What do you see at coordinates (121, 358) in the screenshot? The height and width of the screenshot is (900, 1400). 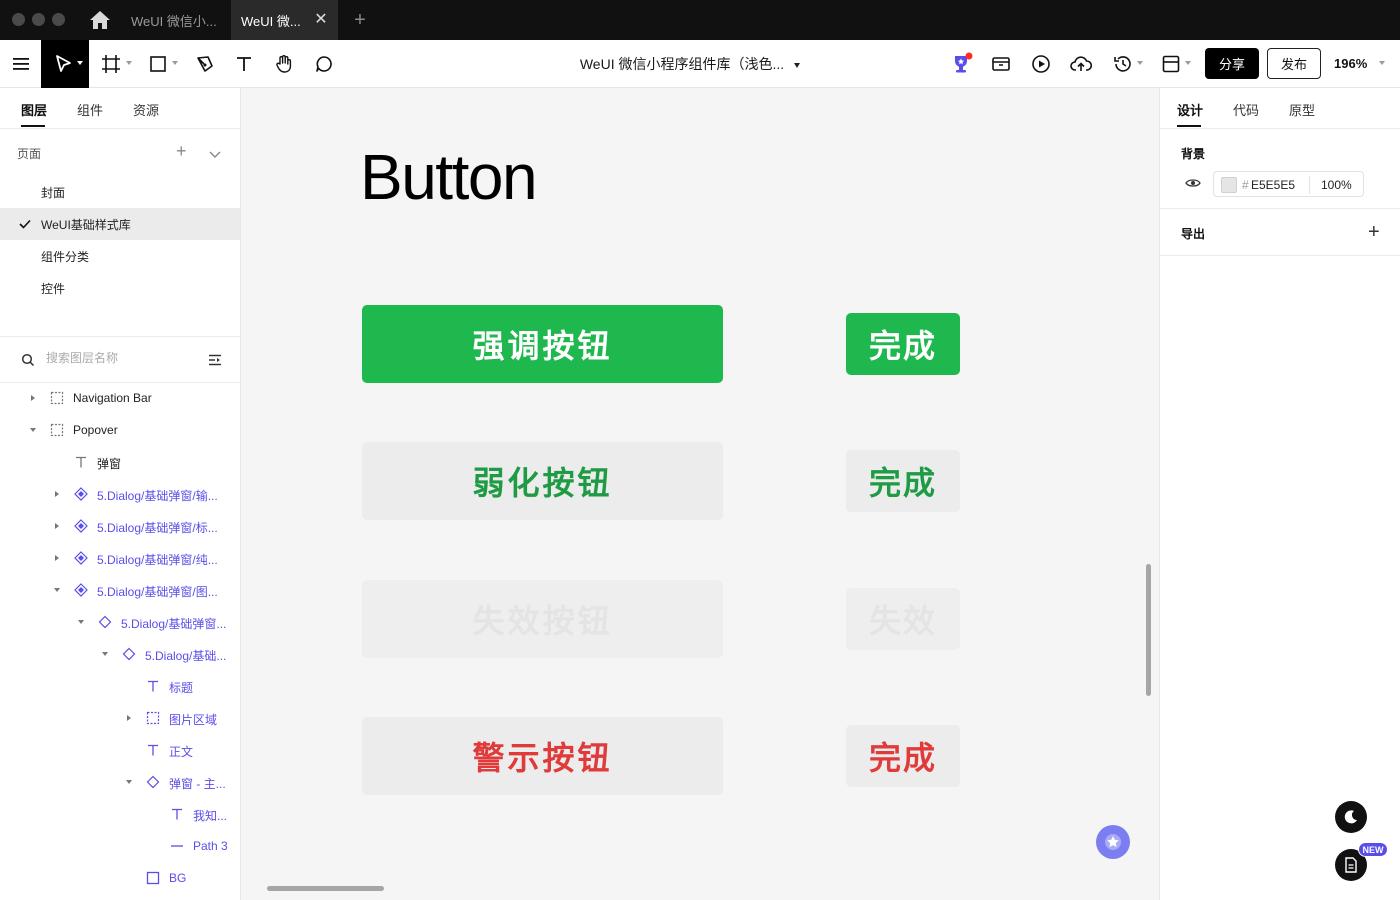 I see `search-input` at bounding box center [121, 358].